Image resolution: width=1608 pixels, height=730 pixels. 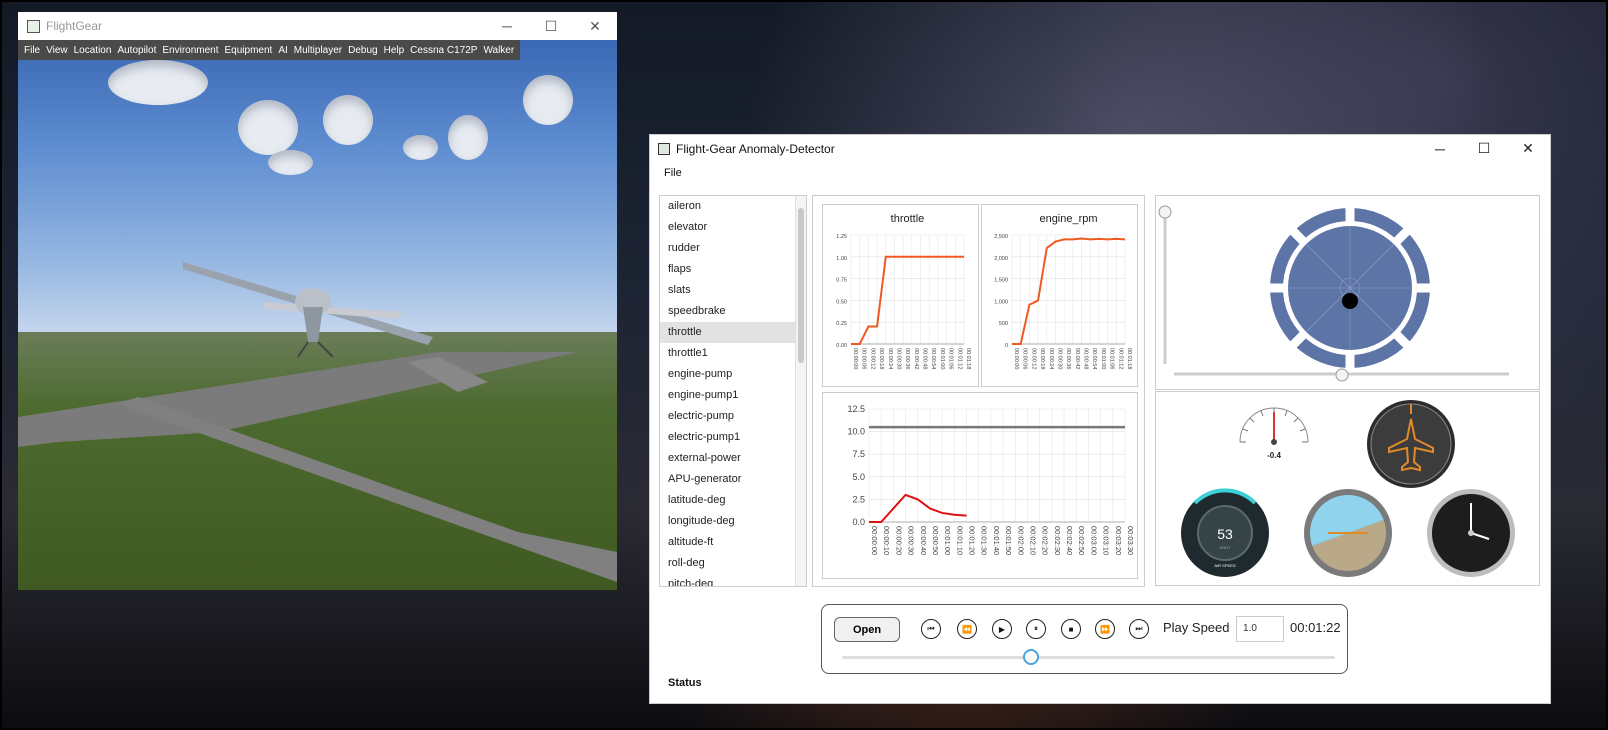 I want to click on x-tick-label: 00:01:06, so click(x=951, y=358).